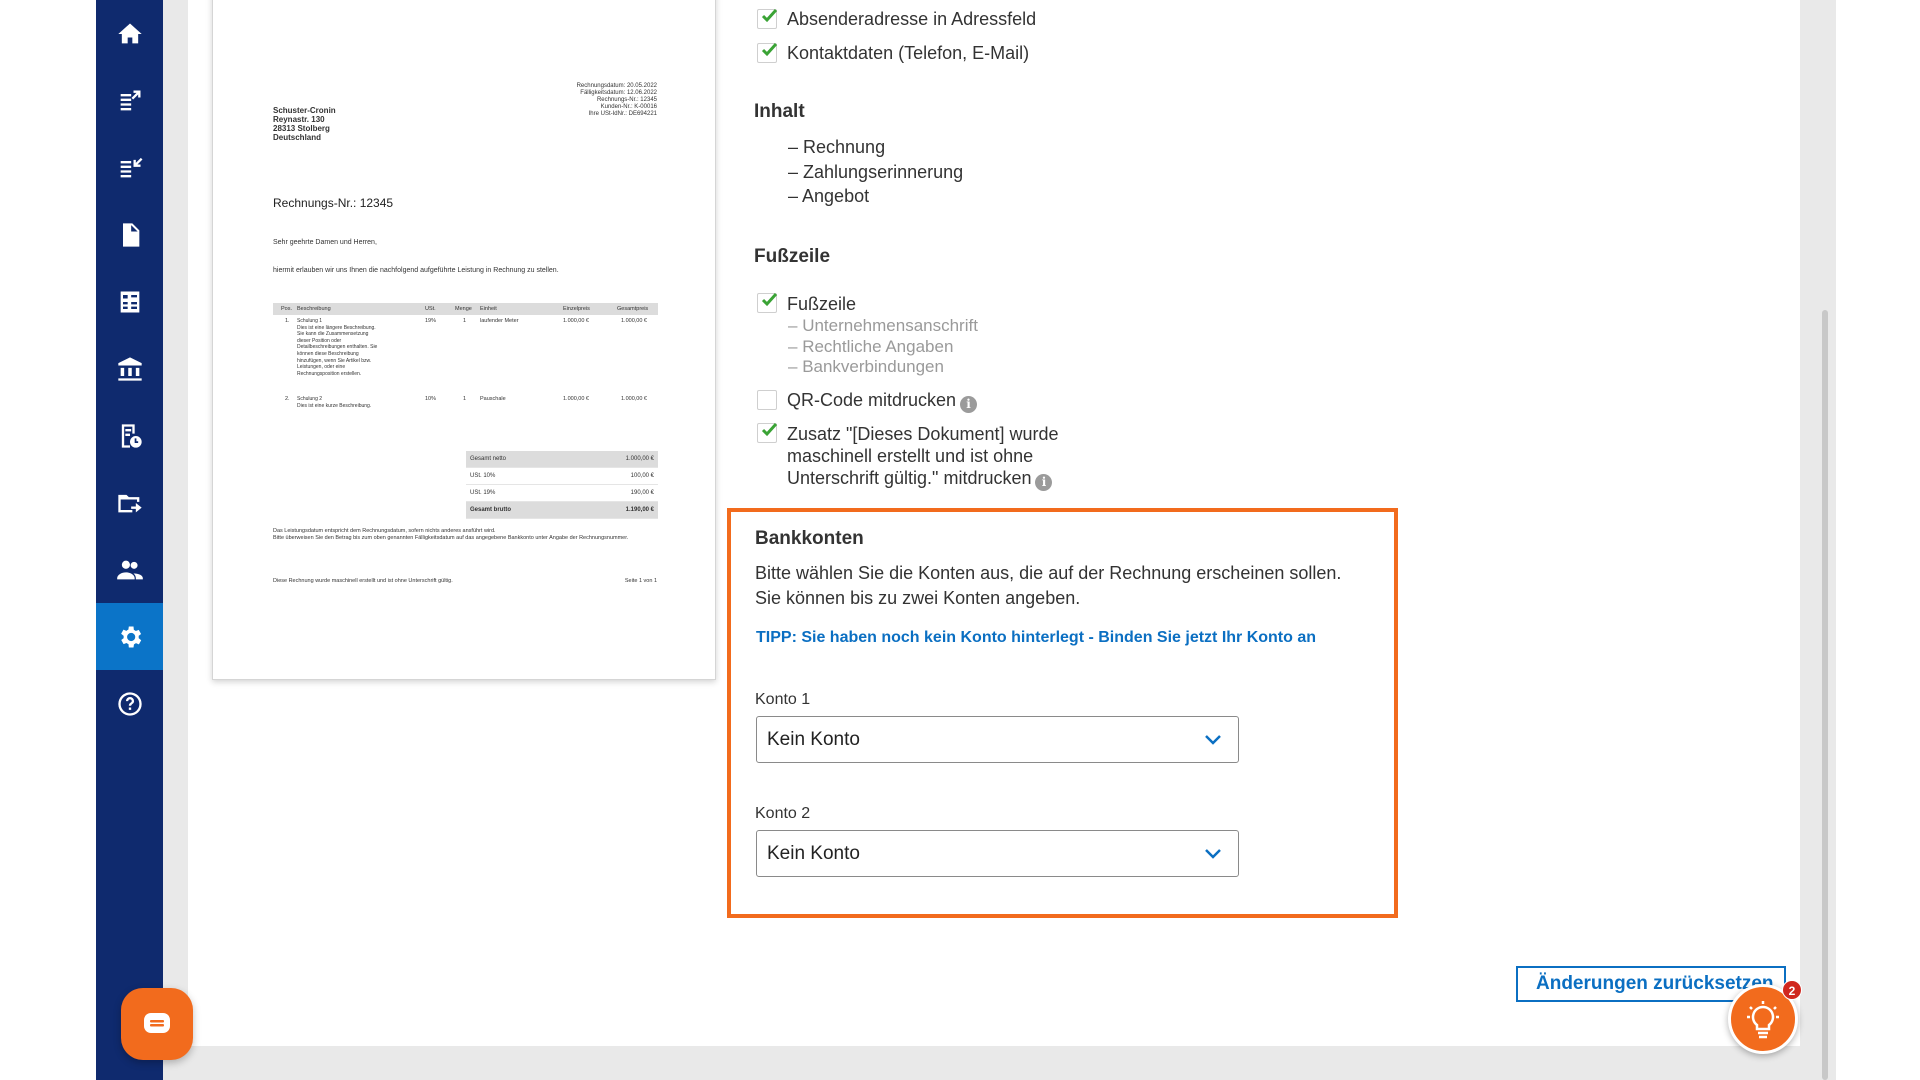 Image resolution: width=1920 pixels, height=1080 pixels. I want to click on scrollbar-thumb, so click(1825, 695).